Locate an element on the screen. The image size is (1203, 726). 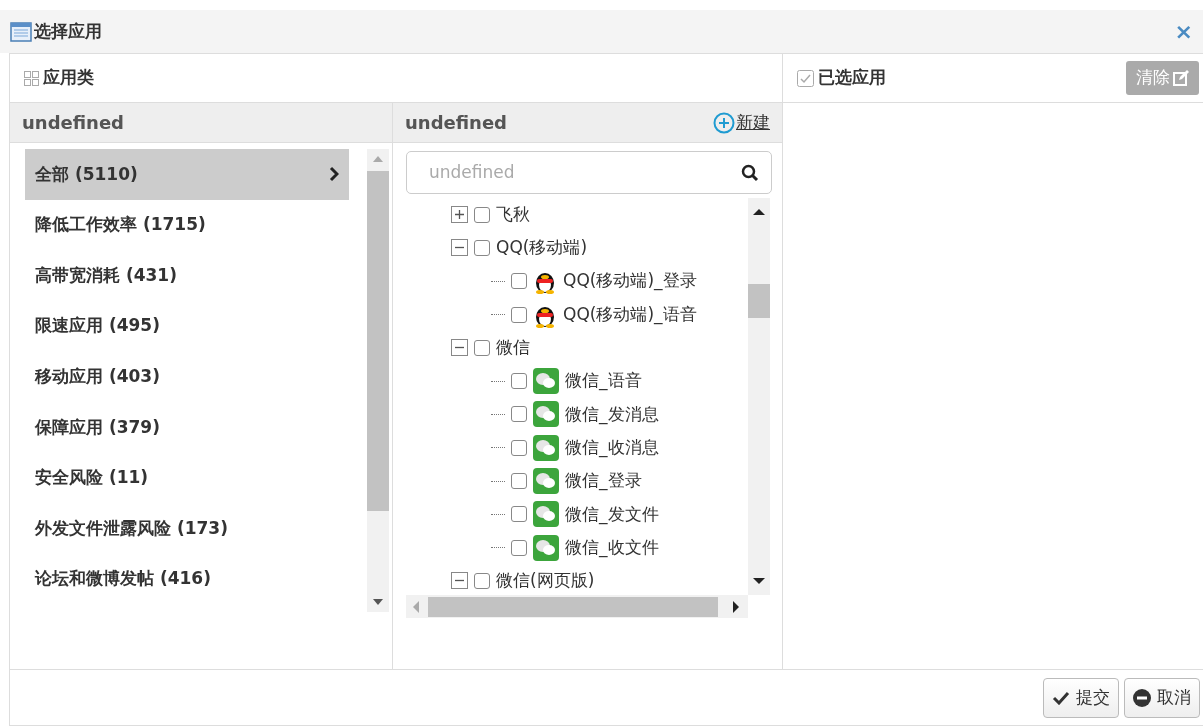
tree-node-label: 微信 is located at coordinates (513, 348).